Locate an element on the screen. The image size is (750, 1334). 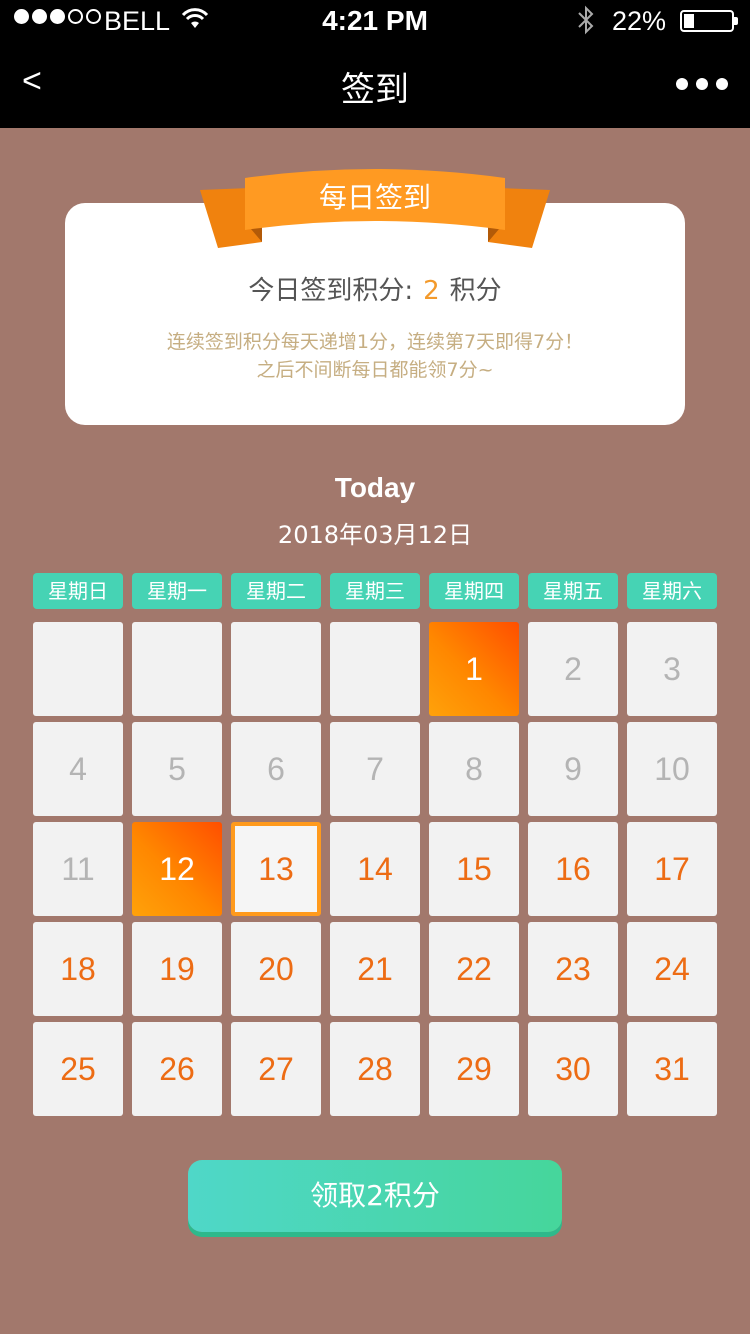
calendar-day-14: 14 is located at coordinates (375, 869).